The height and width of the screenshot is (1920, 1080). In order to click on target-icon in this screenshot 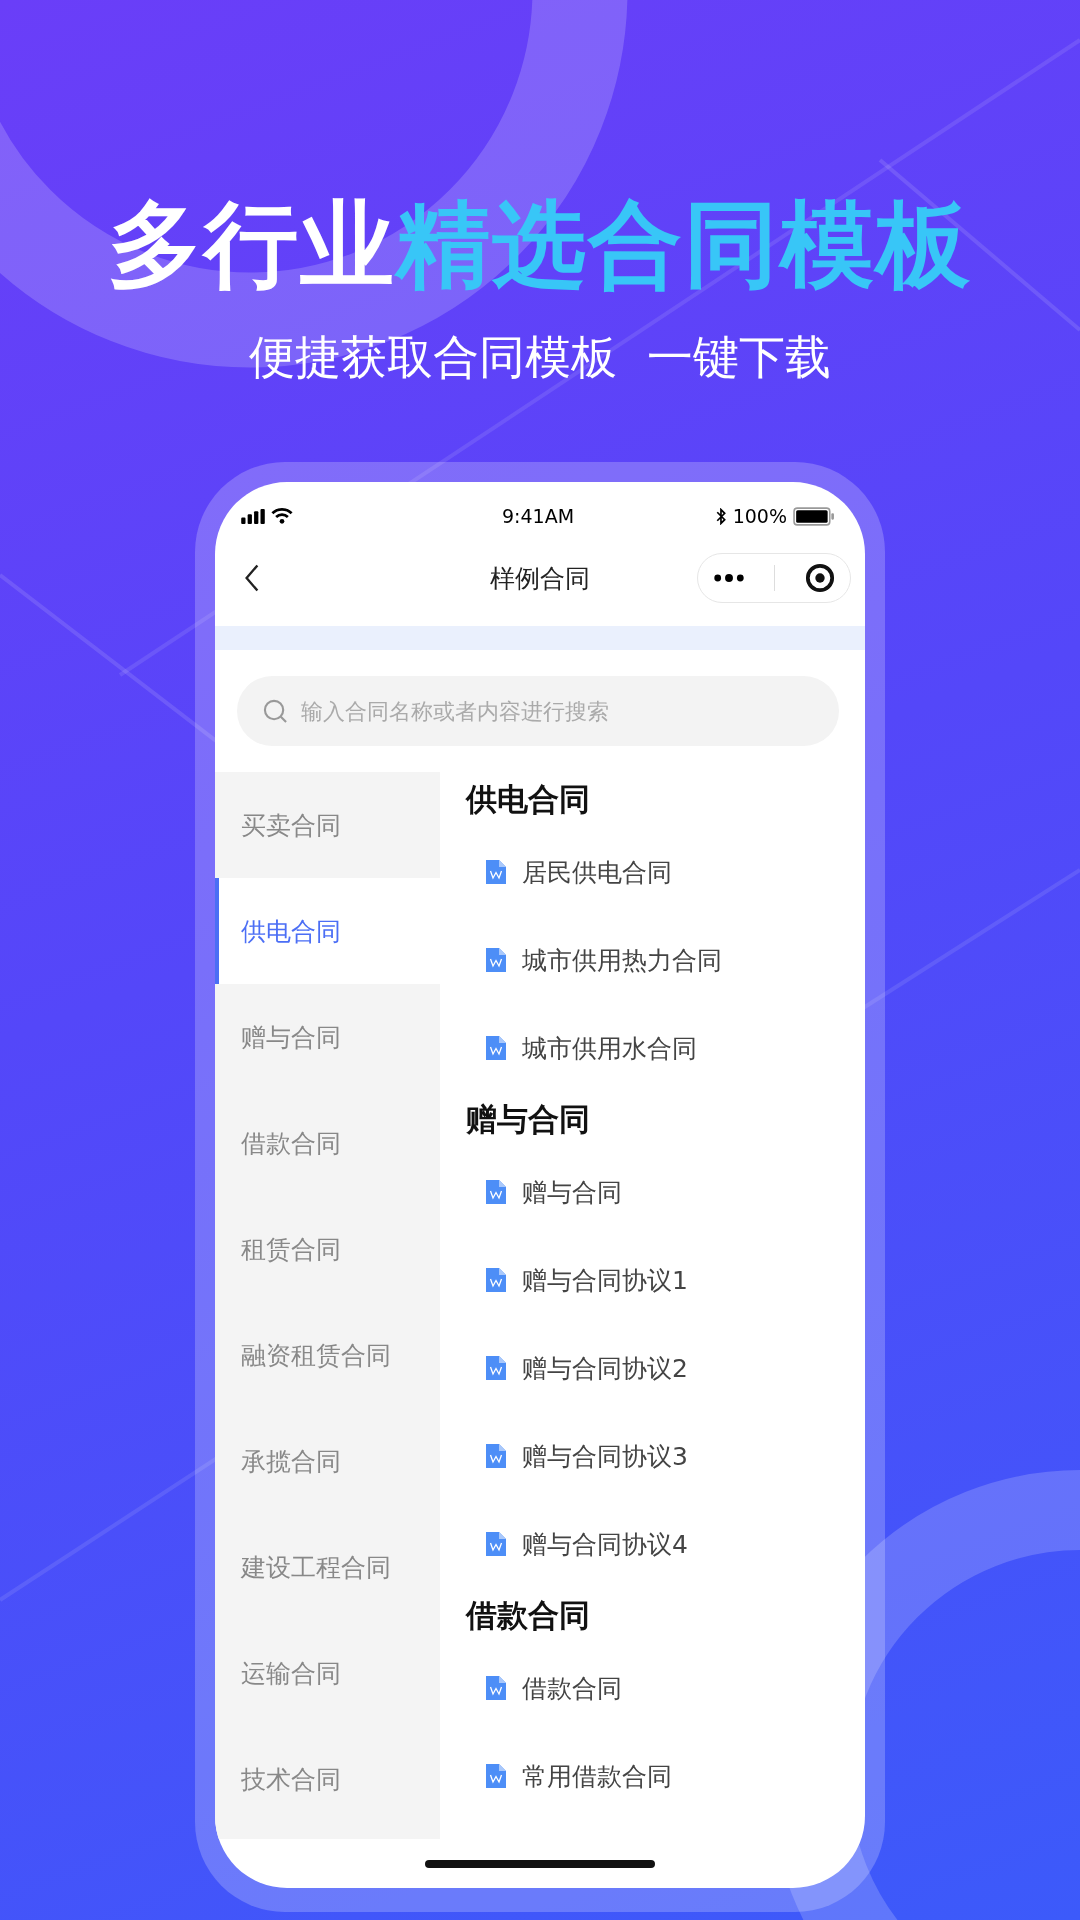, I will do `click(820, 578)`.